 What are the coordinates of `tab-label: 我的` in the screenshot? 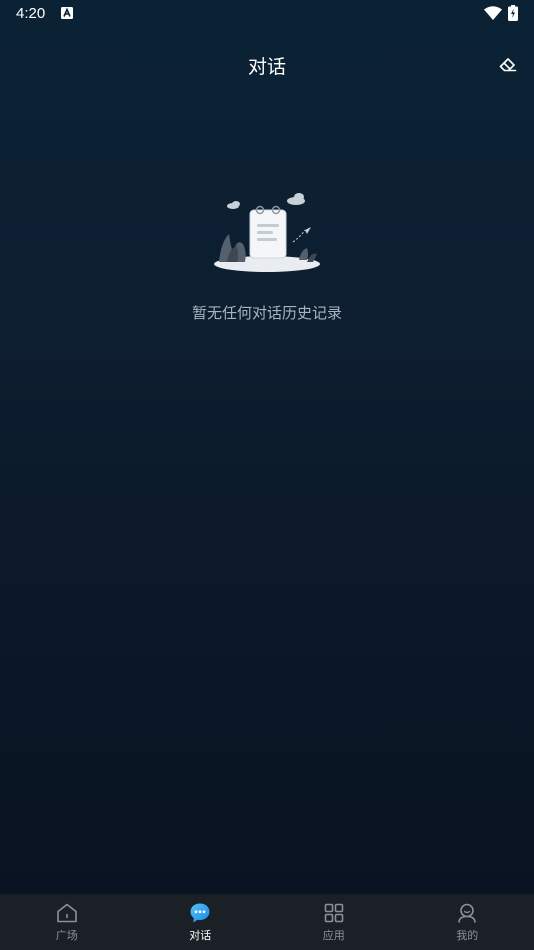 It's located at (467, 935).